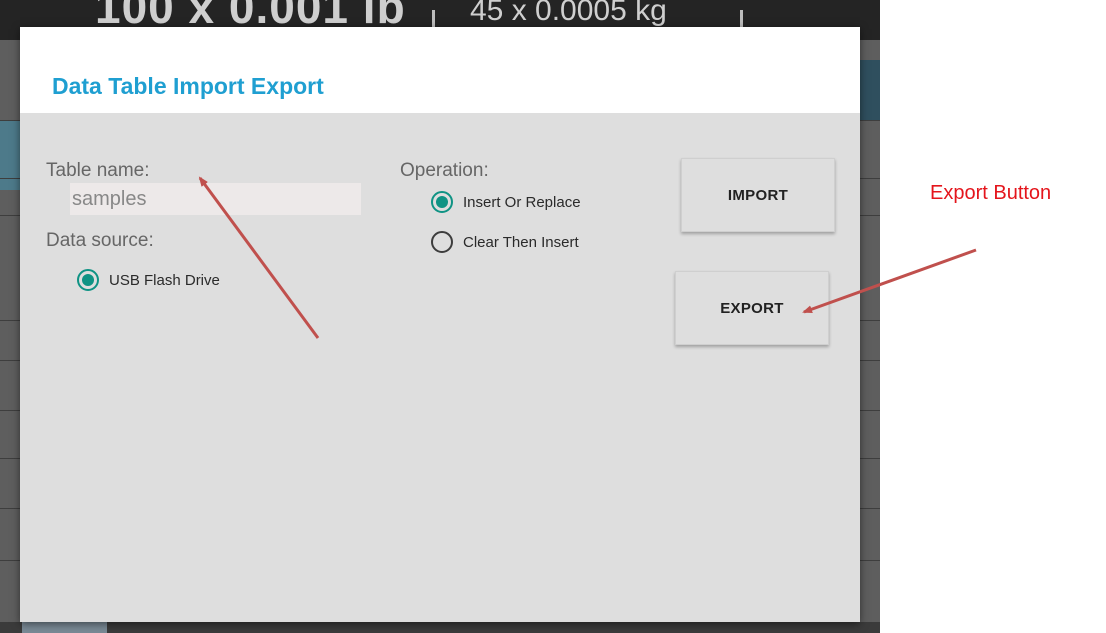  What do you see at coordinates (100, 240) in the screenshot?
I see `data-source-label: Data source:` at bounding box center [100, 240].